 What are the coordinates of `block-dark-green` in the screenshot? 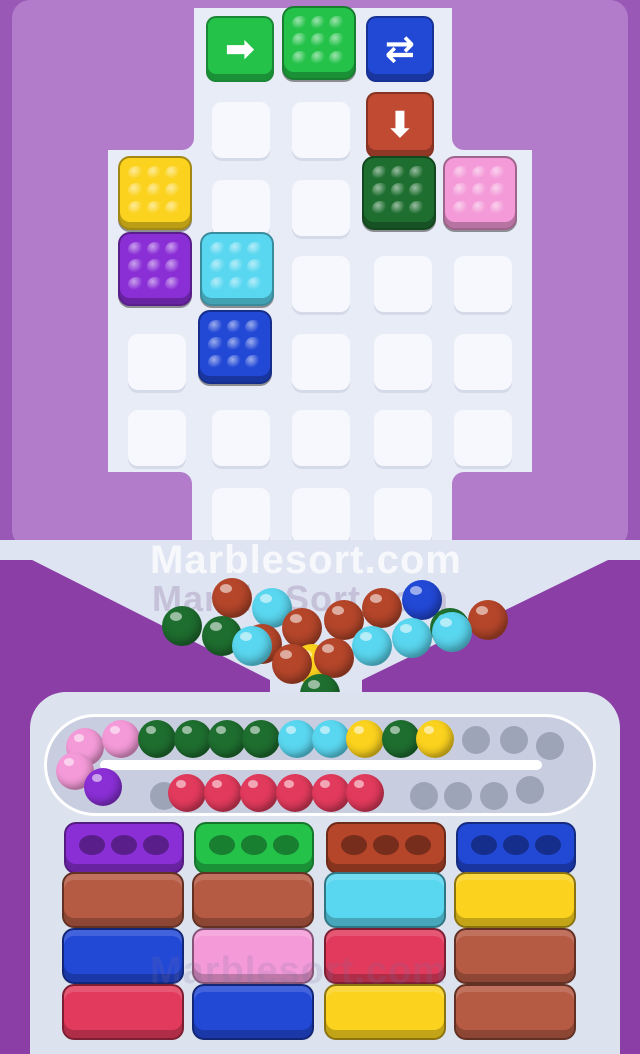 It's located at (399, 193).